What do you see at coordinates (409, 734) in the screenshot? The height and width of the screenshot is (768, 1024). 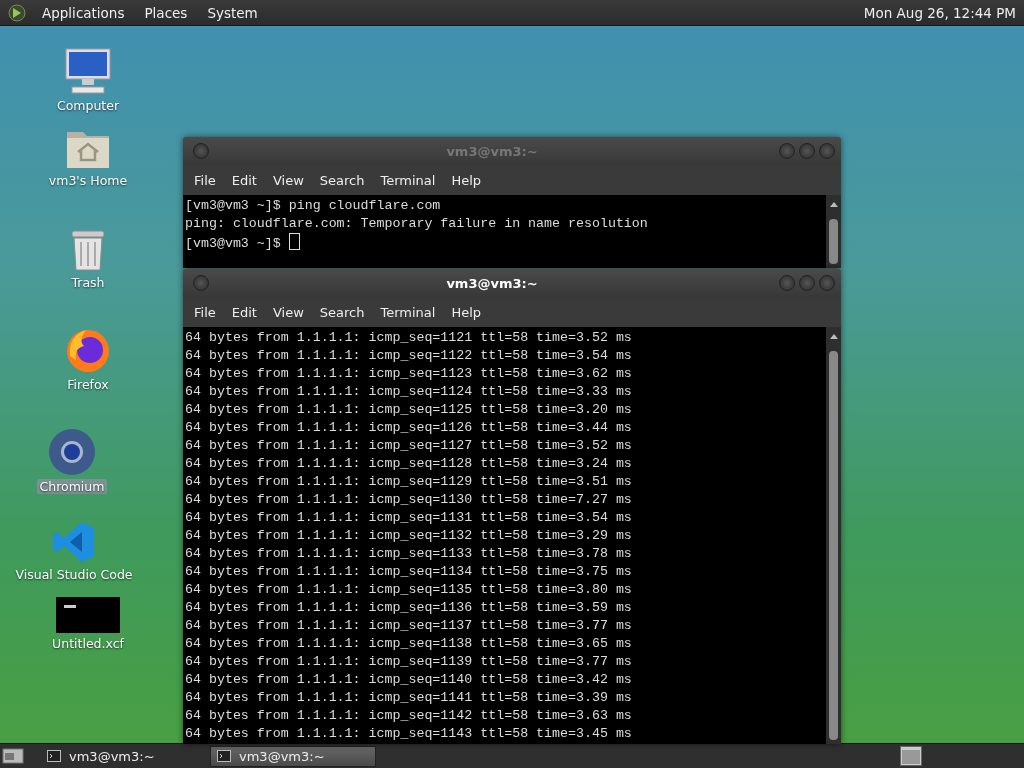 I see `terminal-line: 64 bytes from 1.1.1.1: icmp_seq=1143 ttl=58 time=3.45 ms` at bounding box center [409, 734].